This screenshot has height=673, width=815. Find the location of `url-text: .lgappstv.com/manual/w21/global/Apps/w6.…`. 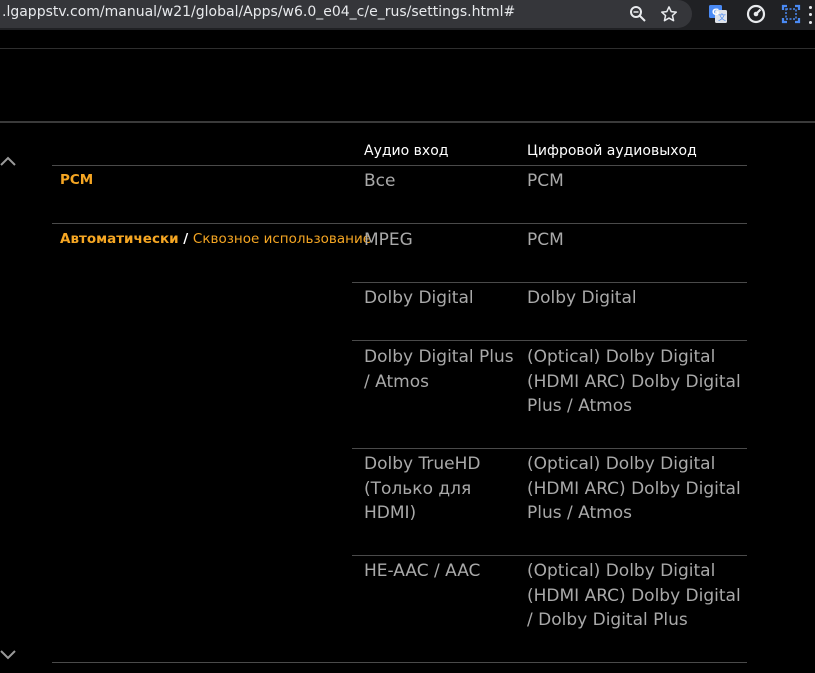

url-text: .lgappstv.com/manual/w21/global/Apps/w6.… is located at coordinates (258, 12).